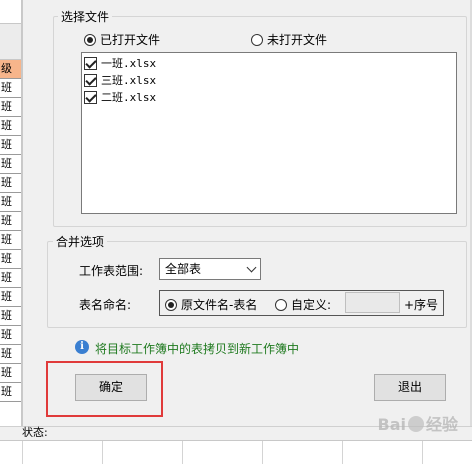 Image resolution: width=472 pixels, height=464 pixels. Describe the element at coordinates (104, 389) in the screenshot. I see `highlight-annotation` at that location.